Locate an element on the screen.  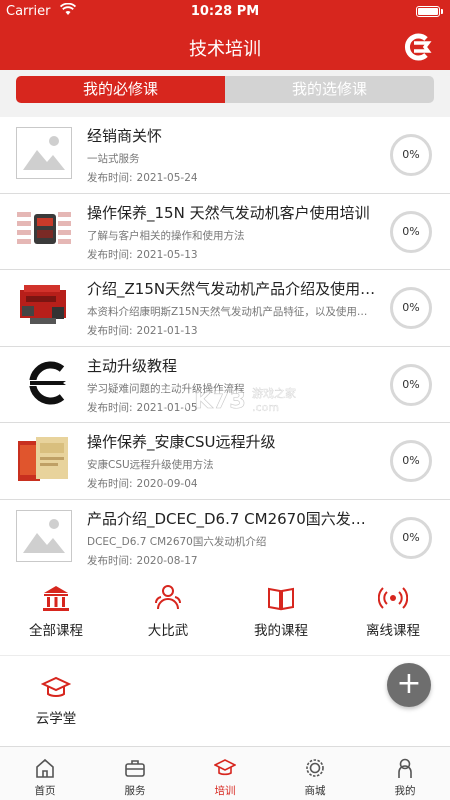
tab-label: 服务 is located at coordinates (135, 791).